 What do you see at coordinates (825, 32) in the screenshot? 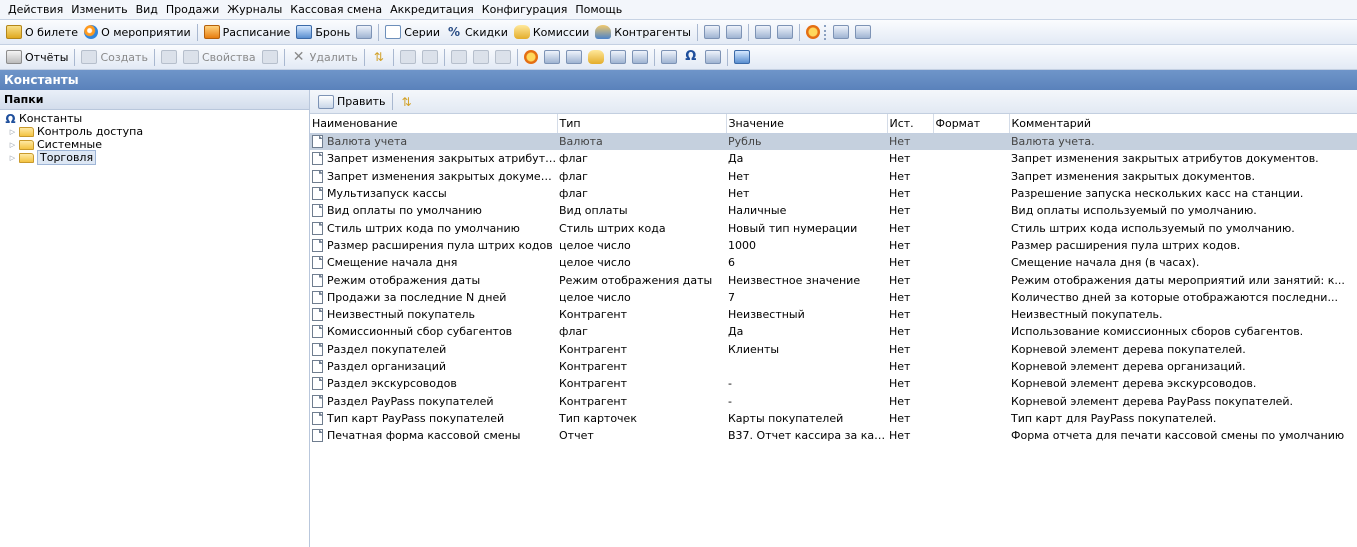
I see `toolbar-grip` at bounding box center [825, 32].